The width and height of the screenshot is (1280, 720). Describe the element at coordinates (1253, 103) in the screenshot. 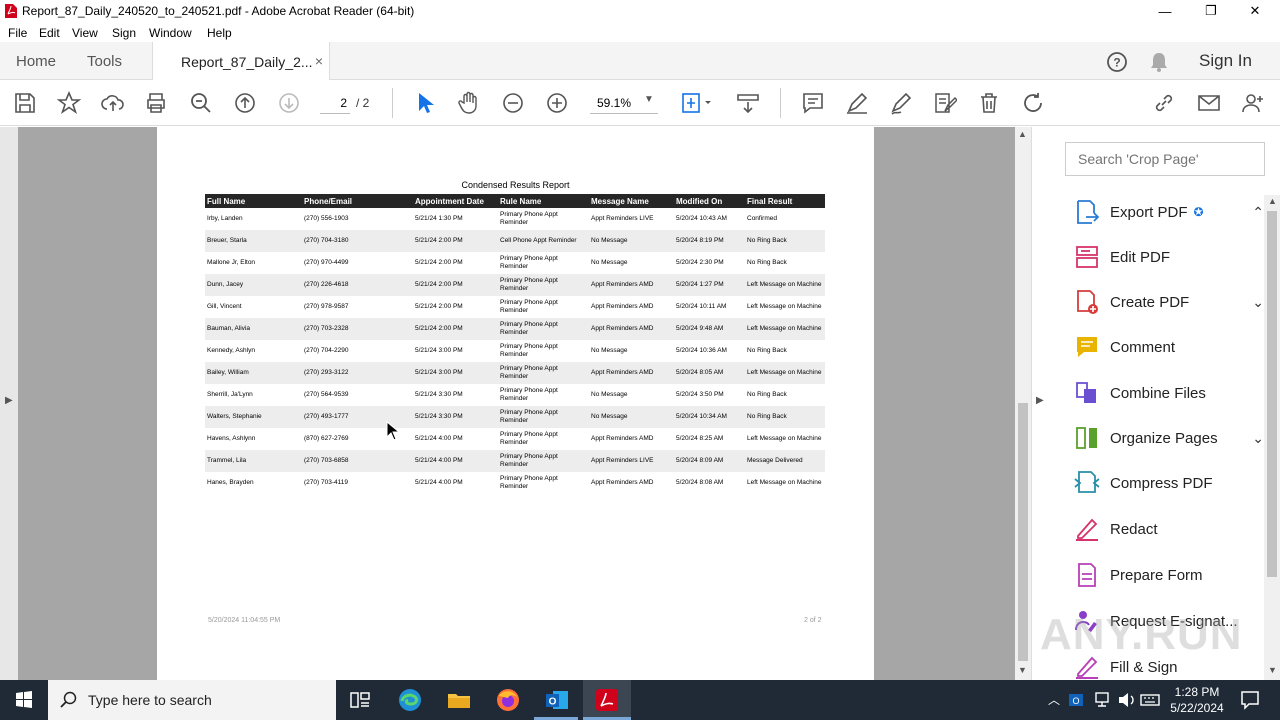

I see `add-user-icon` at that location.